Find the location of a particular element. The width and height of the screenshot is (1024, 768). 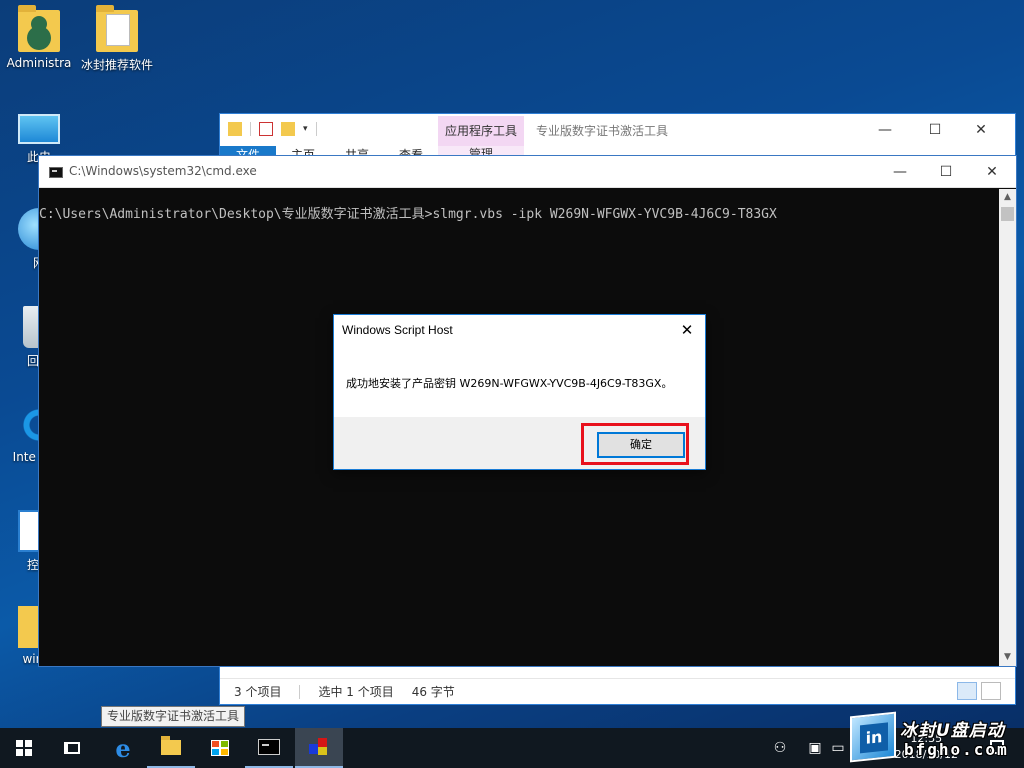

new-folder-icon is located at coordinates (288, 129).